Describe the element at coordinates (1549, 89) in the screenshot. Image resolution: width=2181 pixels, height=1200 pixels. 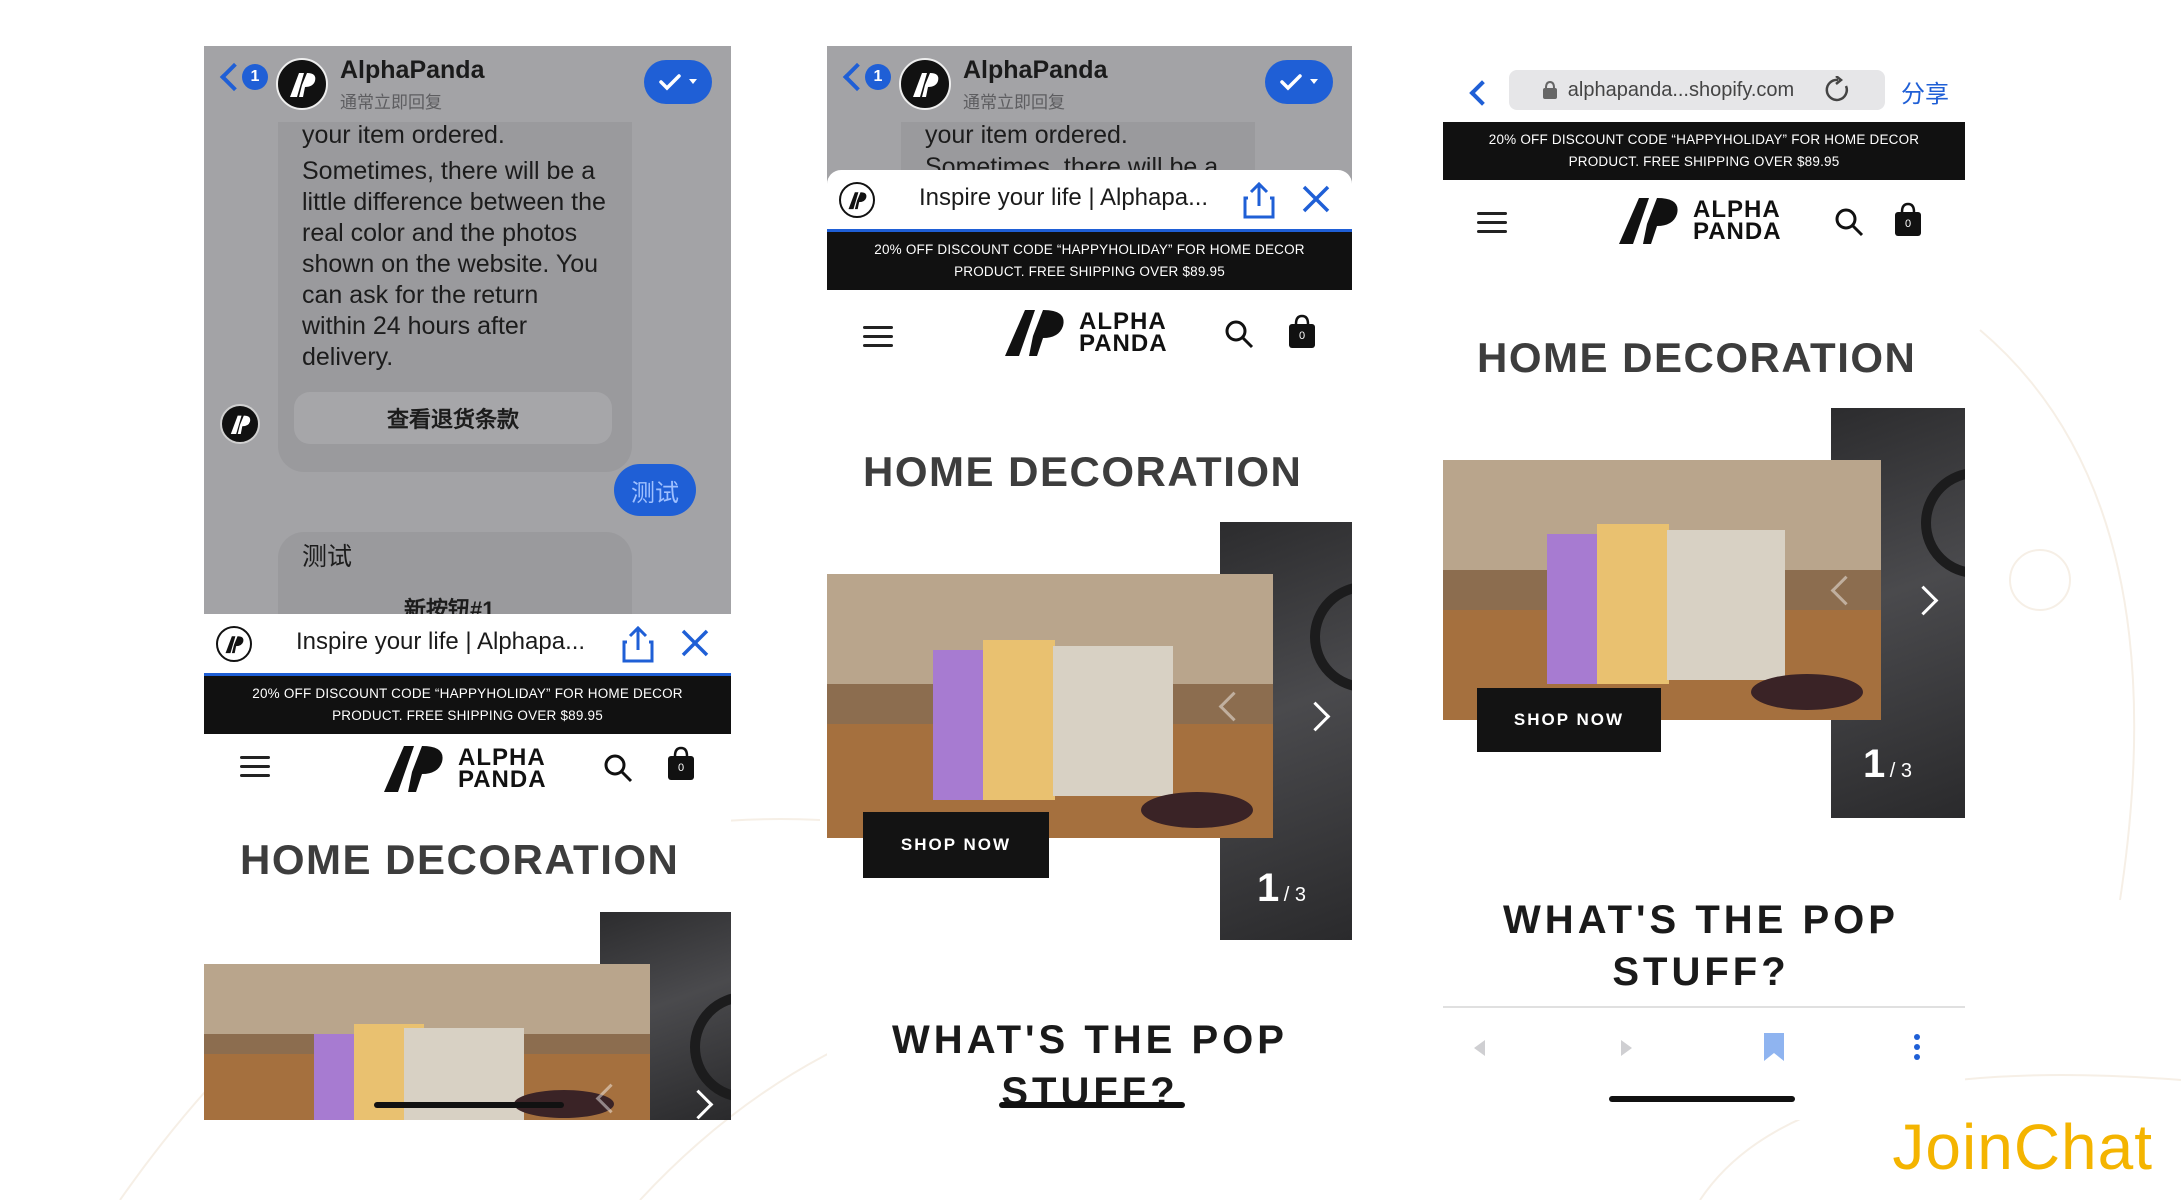
I see `lock-icon` at that location.